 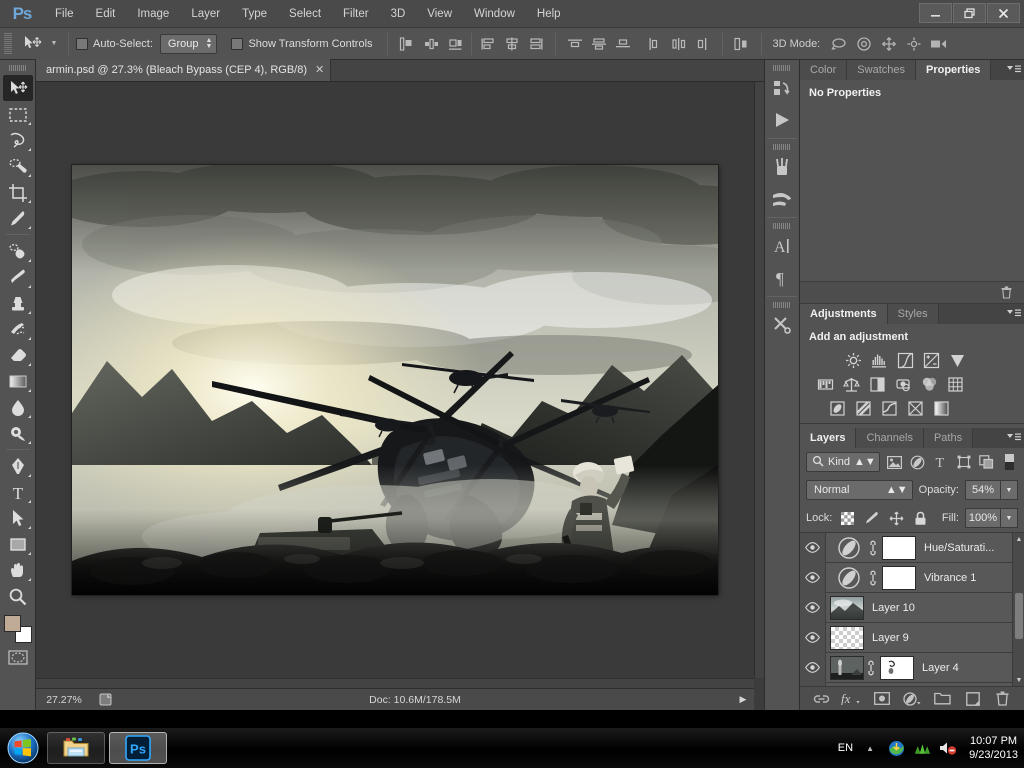 I want to click on menu-image: Image, so click(x=153, y=14).